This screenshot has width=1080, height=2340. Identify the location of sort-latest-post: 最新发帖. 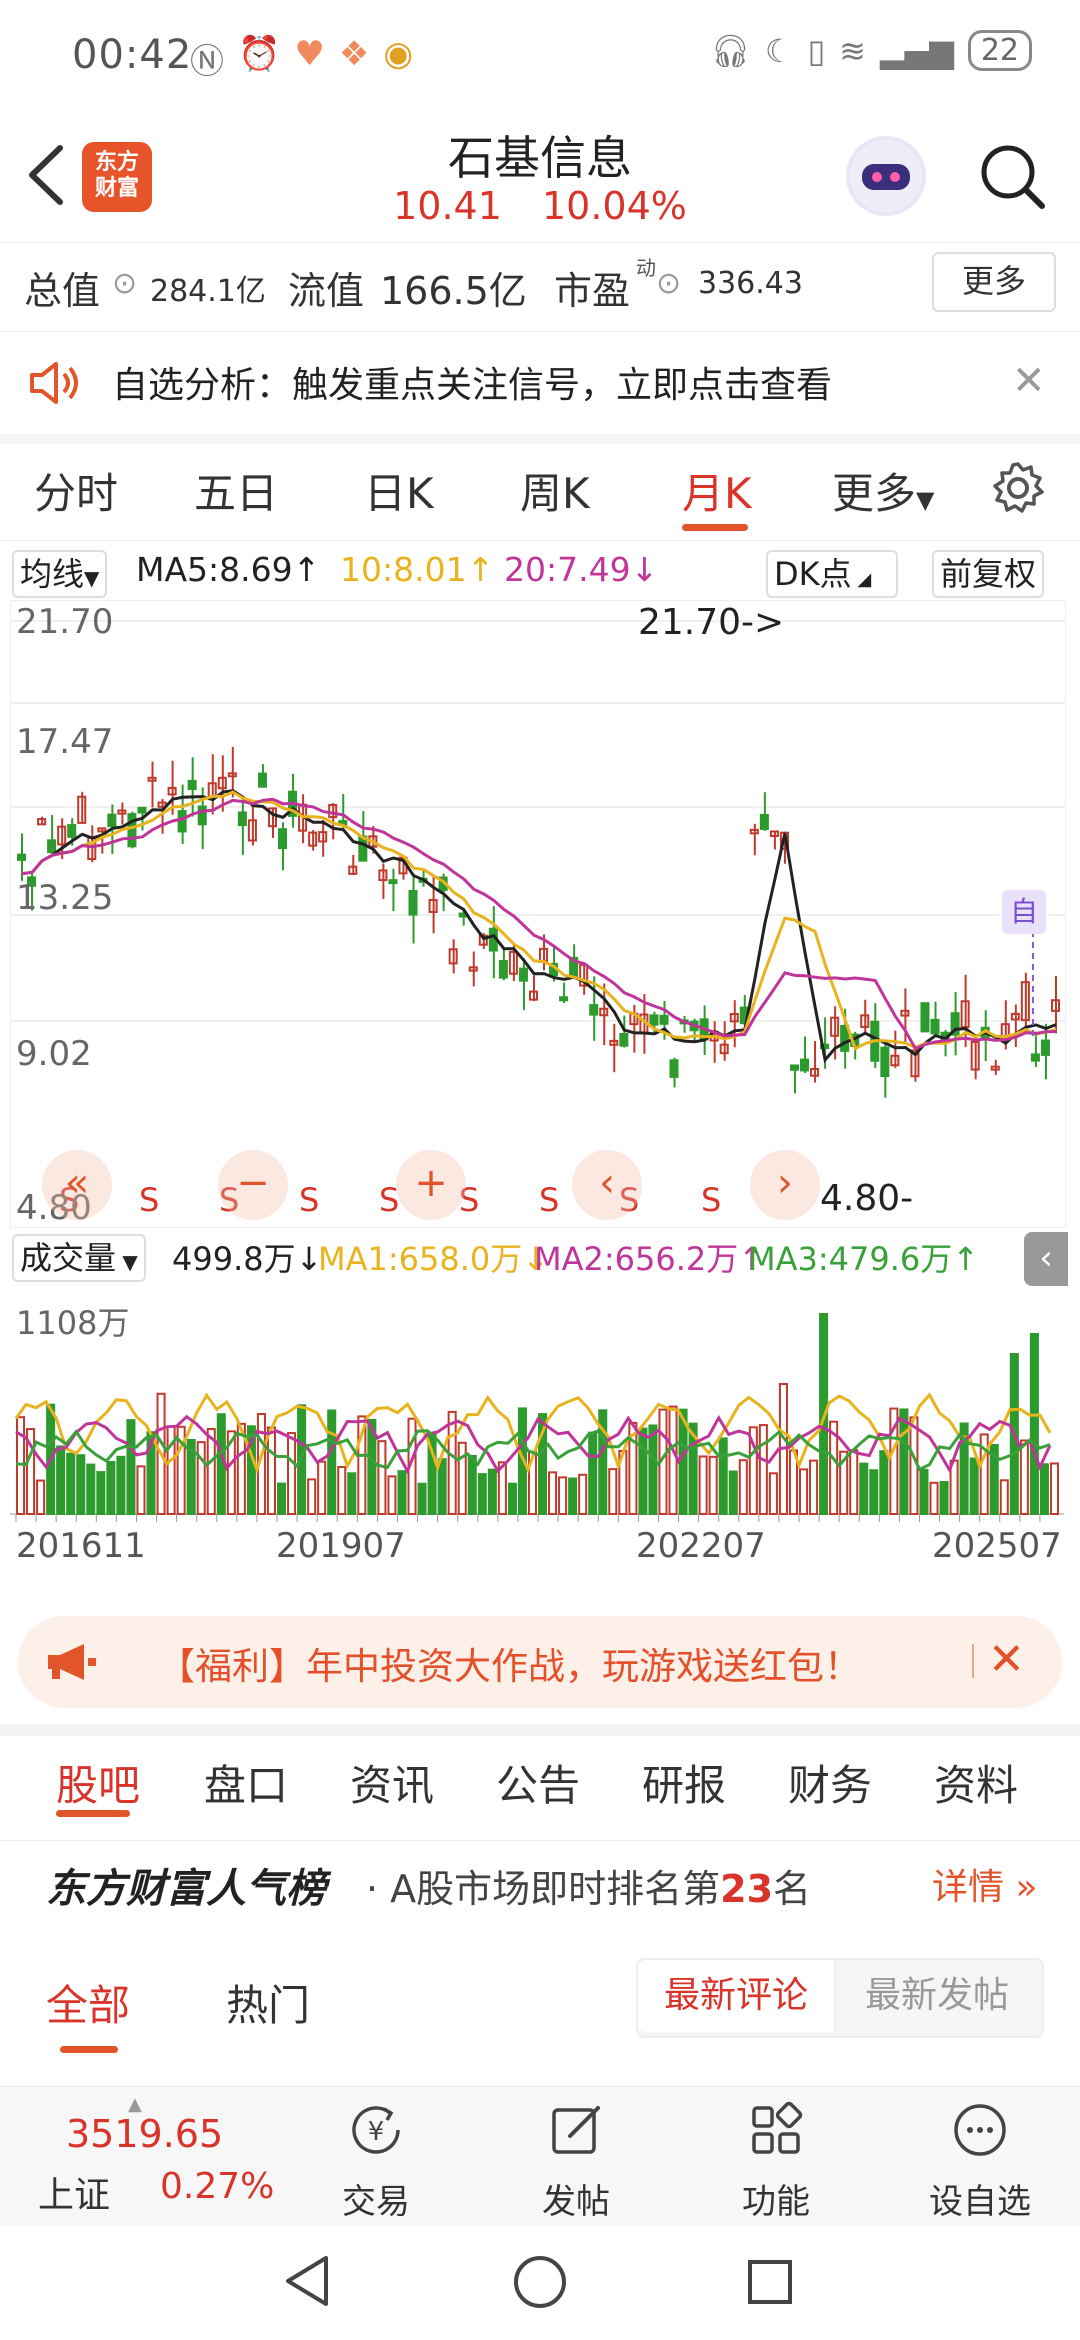
(937, 1996).